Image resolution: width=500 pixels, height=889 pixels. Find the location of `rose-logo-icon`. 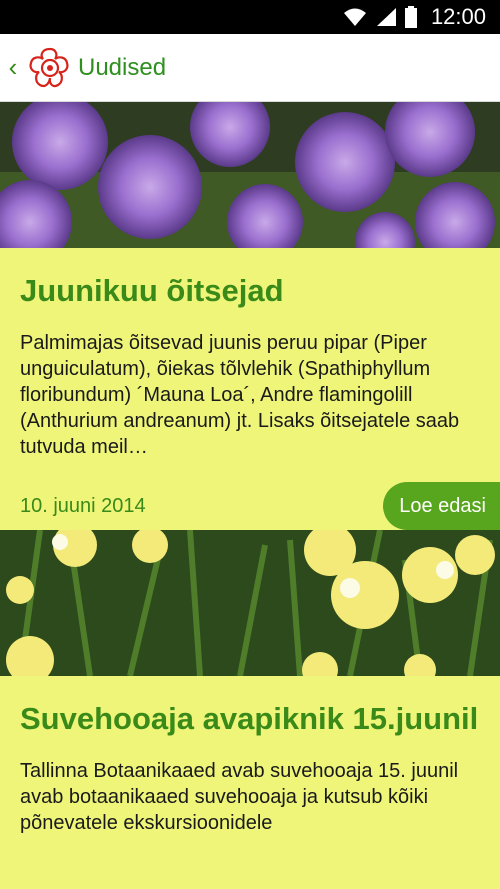

rose-logo-icon is located at coordinates (50, 68).